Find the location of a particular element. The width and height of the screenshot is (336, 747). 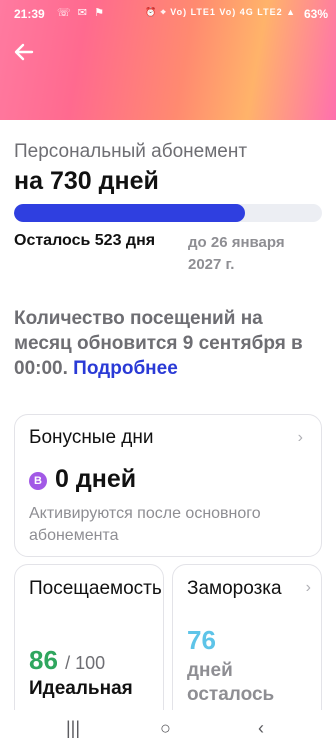

attendance-value: 86 is located at coordinates (43, 660).